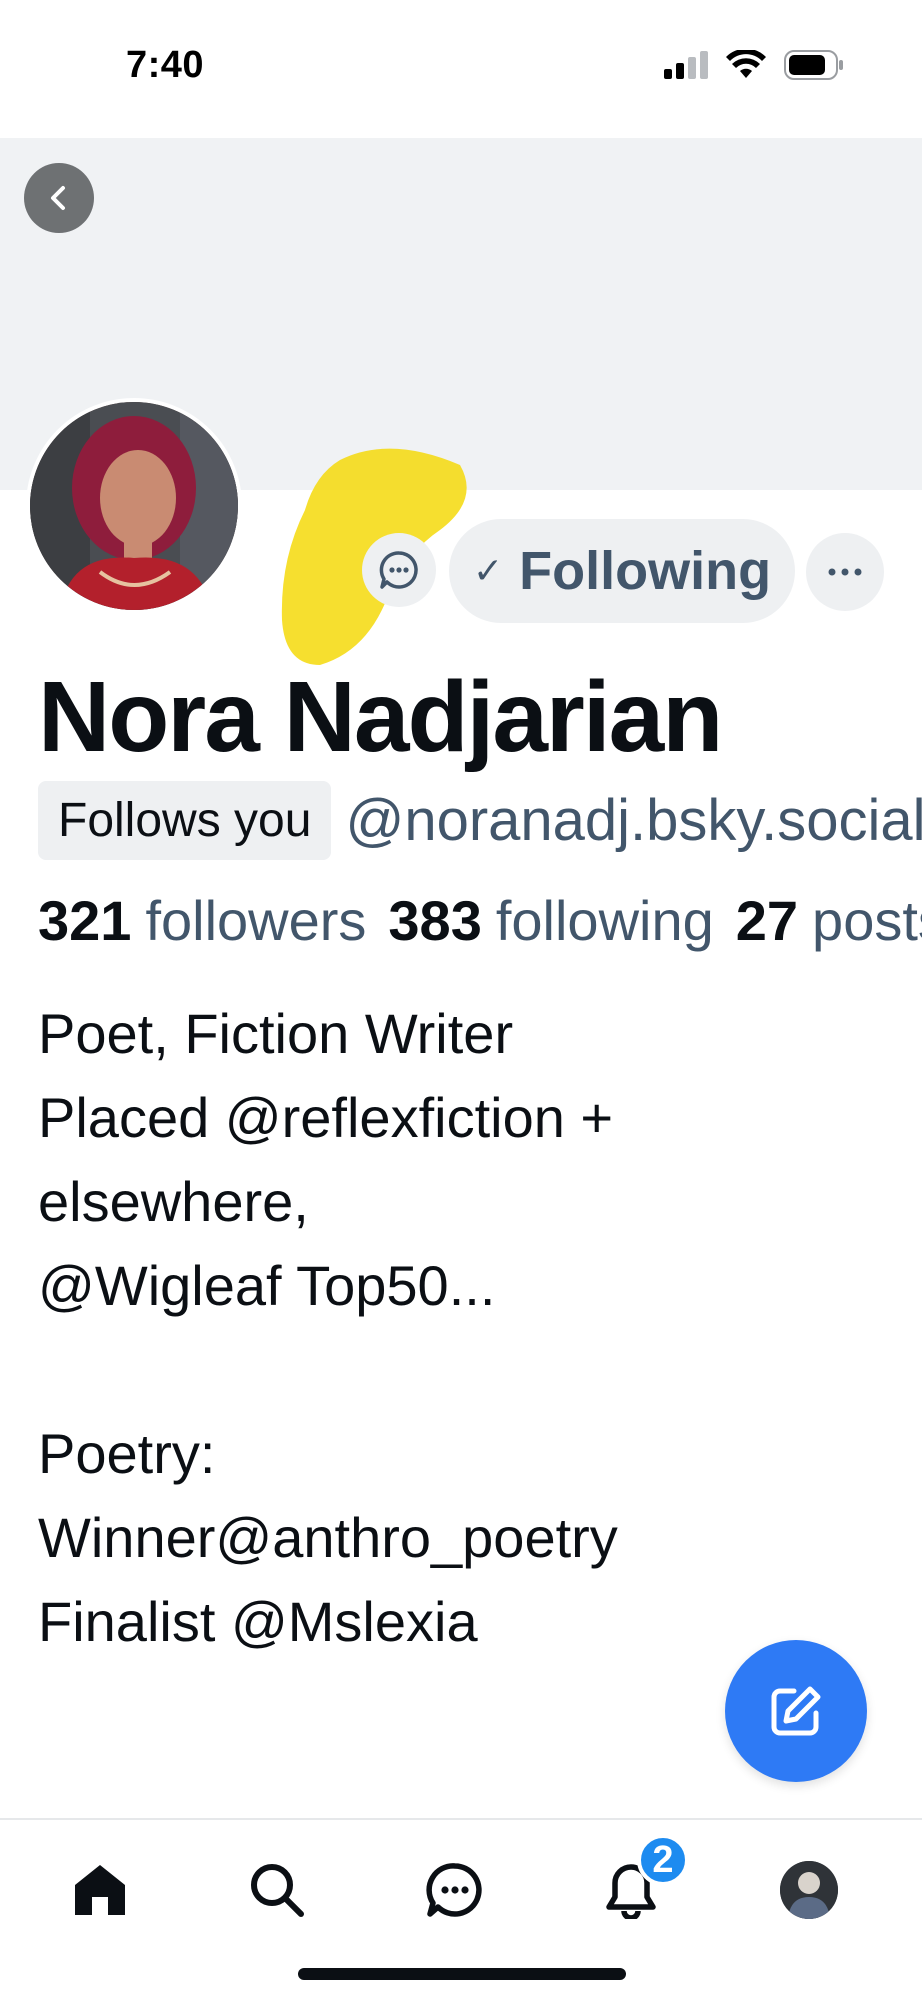 The image size is (922, 2000). Describe the element at coordinates (127, 1453) in the screenshot. I see `bio-line: Poetry:` at that location.